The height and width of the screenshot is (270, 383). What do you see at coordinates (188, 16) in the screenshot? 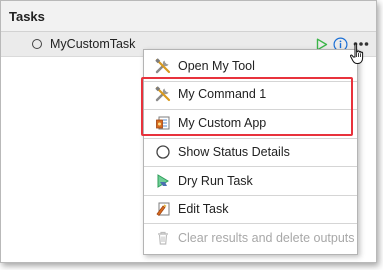
I see `panel-header: Tasks` at bounding box center [188, 16].